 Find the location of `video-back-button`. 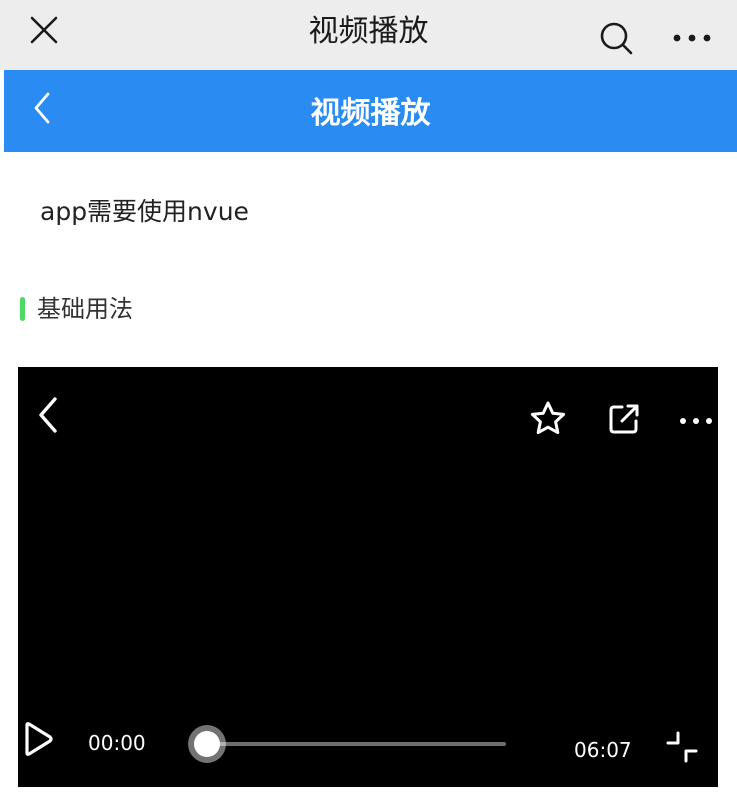

video-back-button is located at coordinates (48, 415).